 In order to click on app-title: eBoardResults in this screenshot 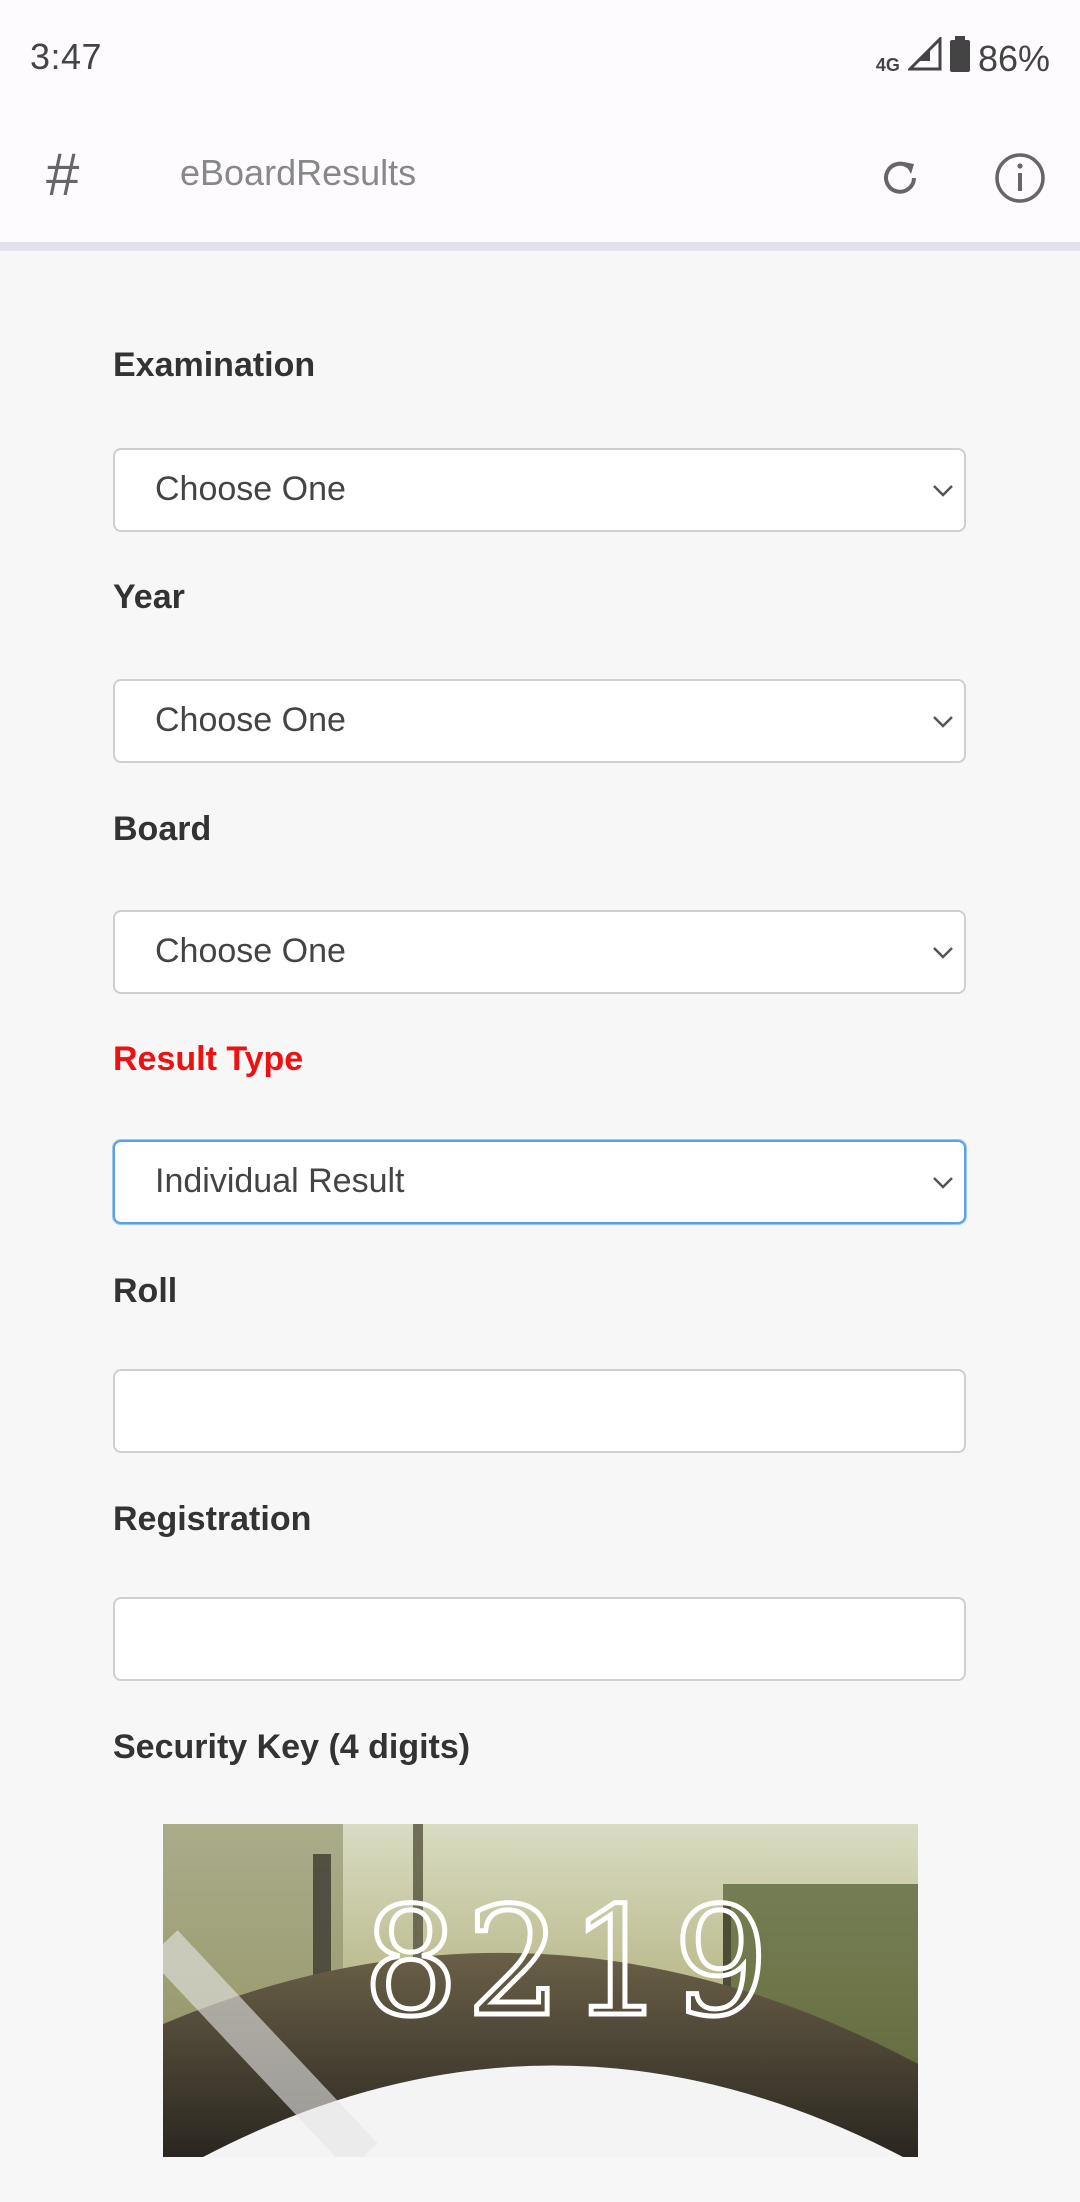, I will do `click(298, 172)`.